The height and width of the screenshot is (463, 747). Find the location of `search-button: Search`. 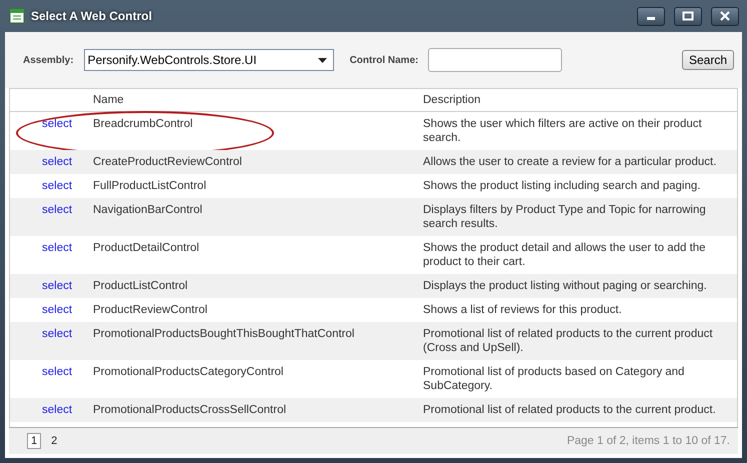

search-button: Search is located at coordinates (708, 60).